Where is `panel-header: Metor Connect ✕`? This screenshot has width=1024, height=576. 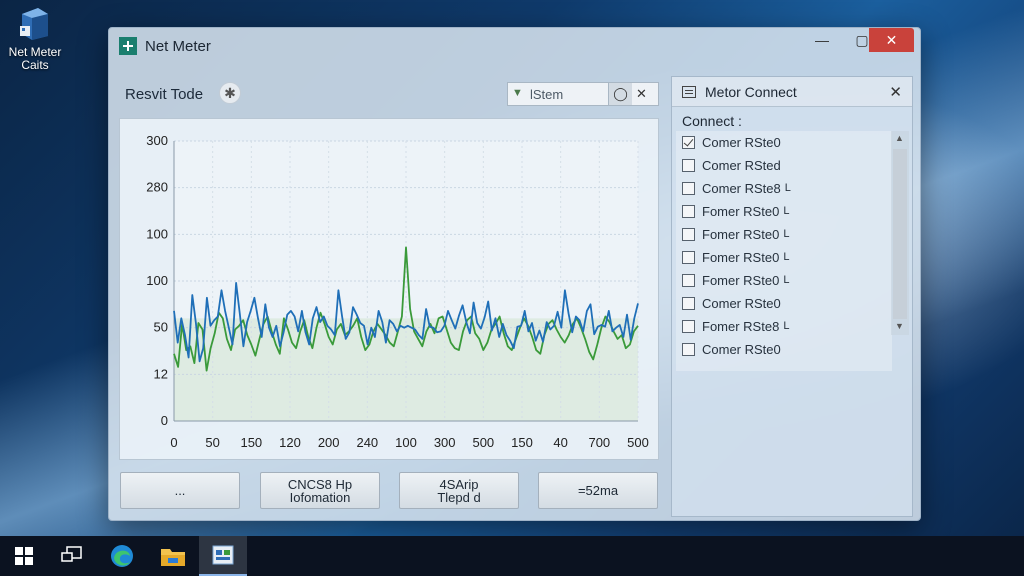
panel-header: Metor Connect ✕ is located at coordinates (792, 92).